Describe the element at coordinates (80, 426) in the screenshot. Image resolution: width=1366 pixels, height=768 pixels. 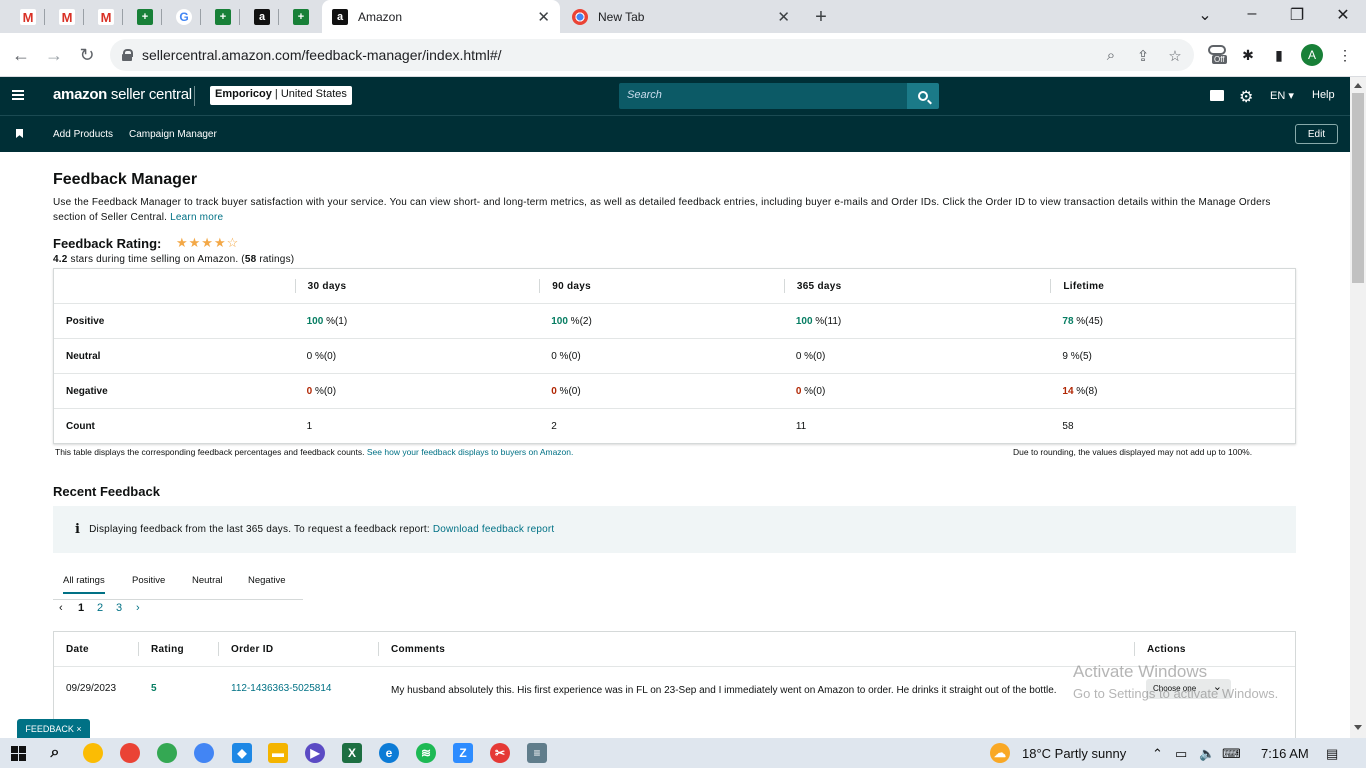
I see `metrics-row-label: Count` at that location.